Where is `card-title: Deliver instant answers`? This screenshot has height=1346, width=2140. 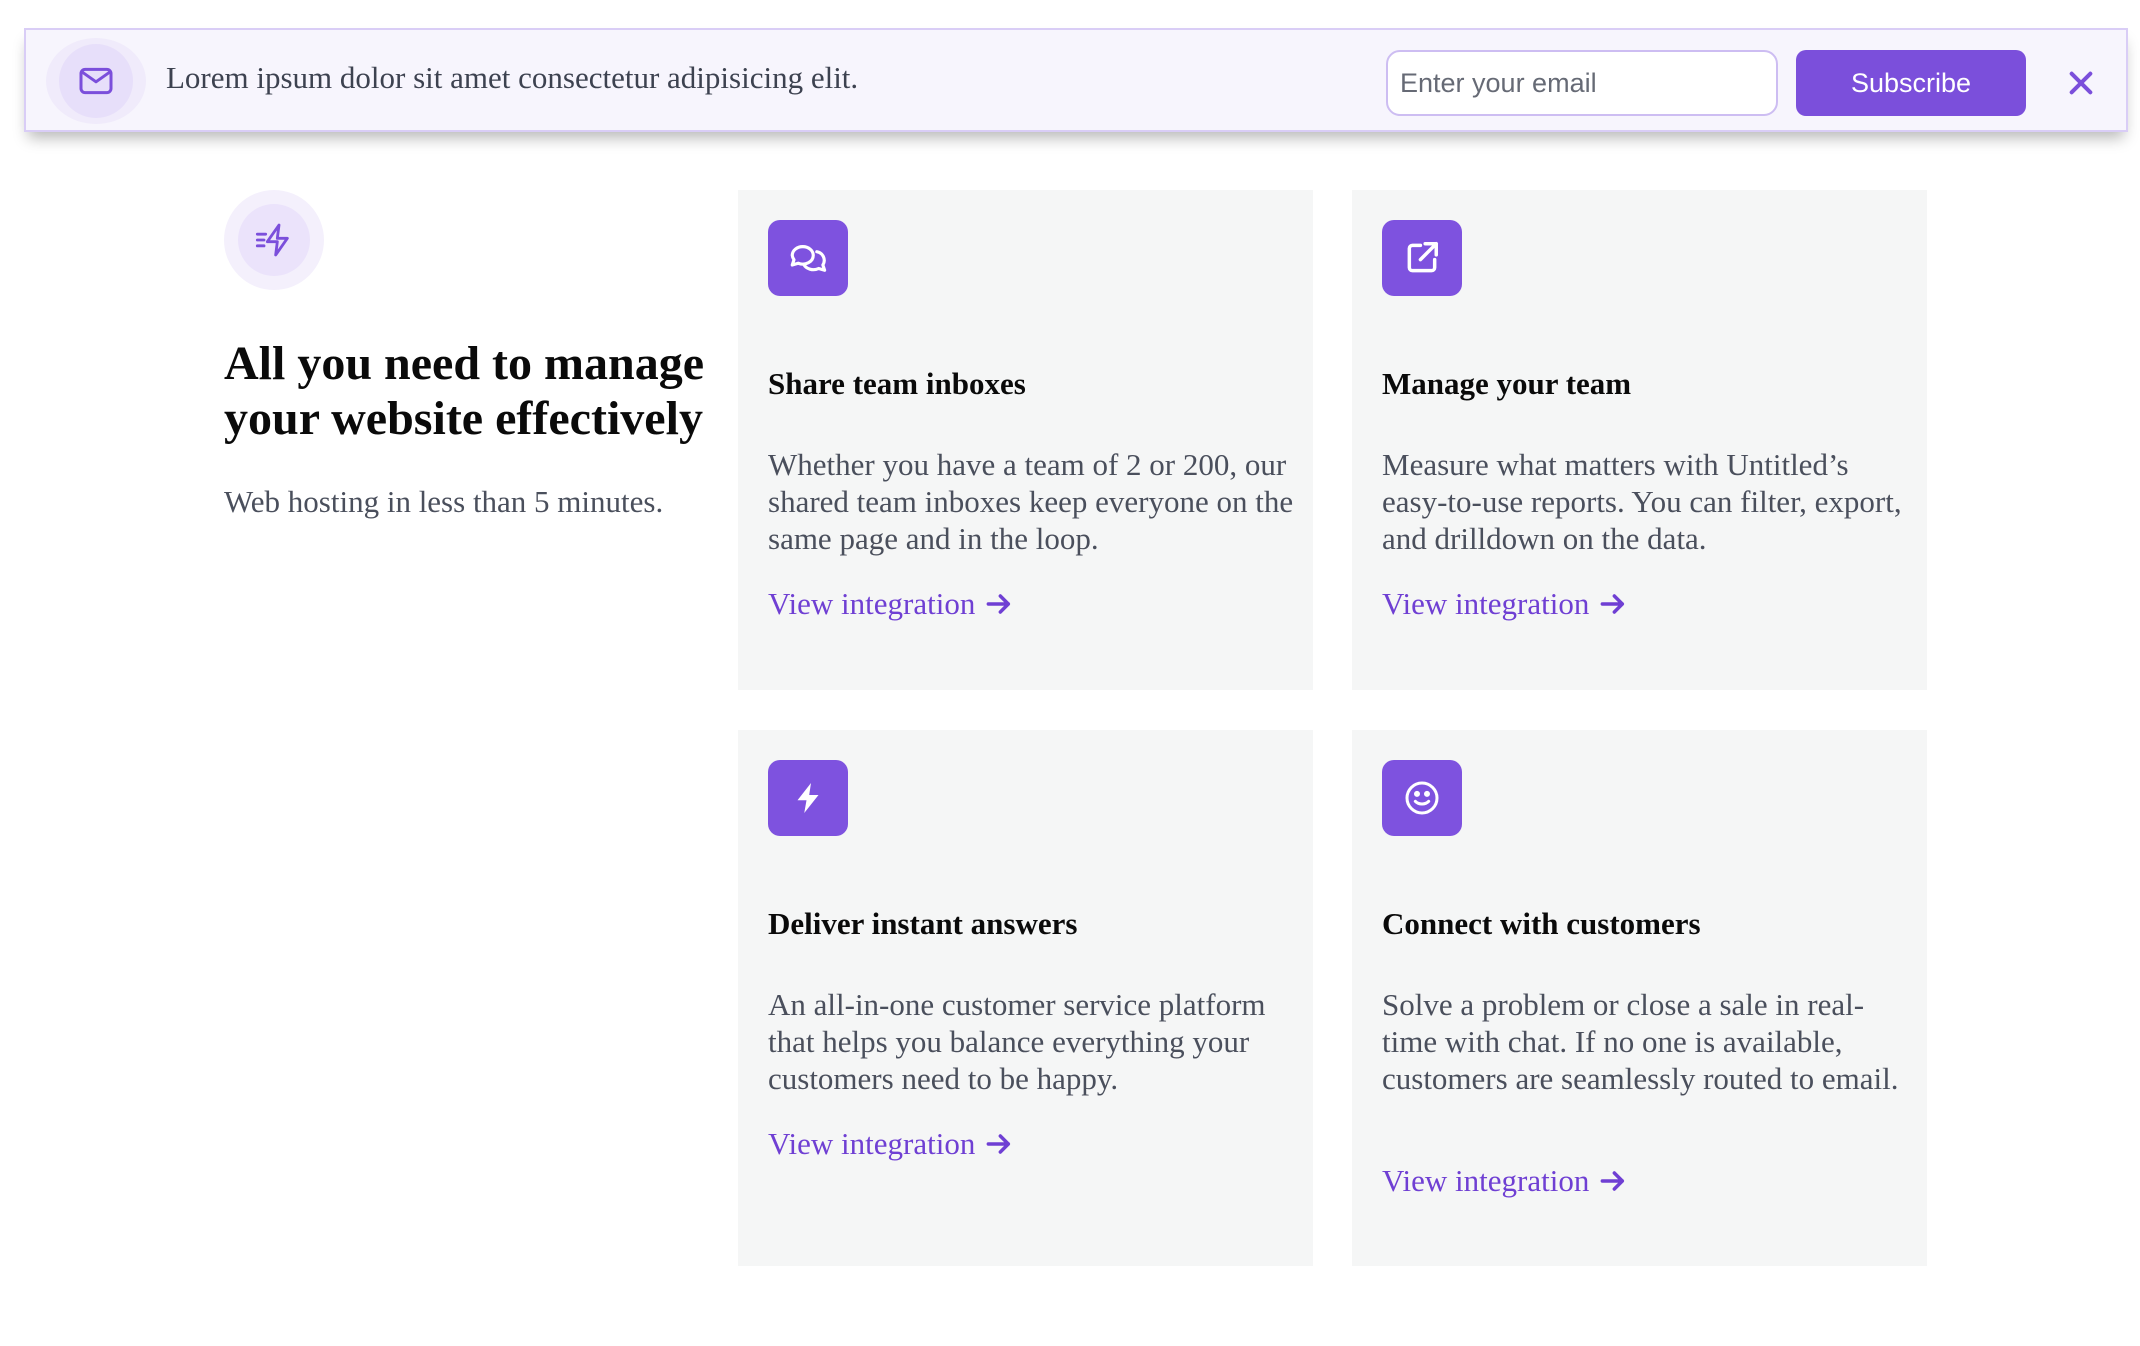
card-title: Deliver instant answers is located at coordinates (923, 923).